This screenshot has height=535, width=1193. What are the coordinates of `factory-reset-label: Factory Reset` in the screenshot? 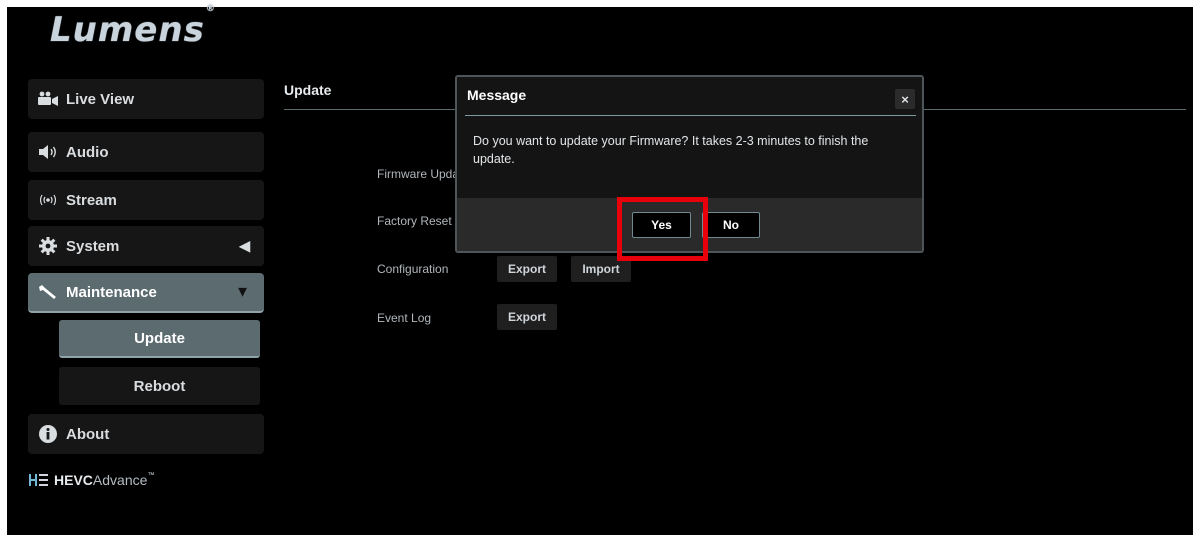 It's located at (414, 221).